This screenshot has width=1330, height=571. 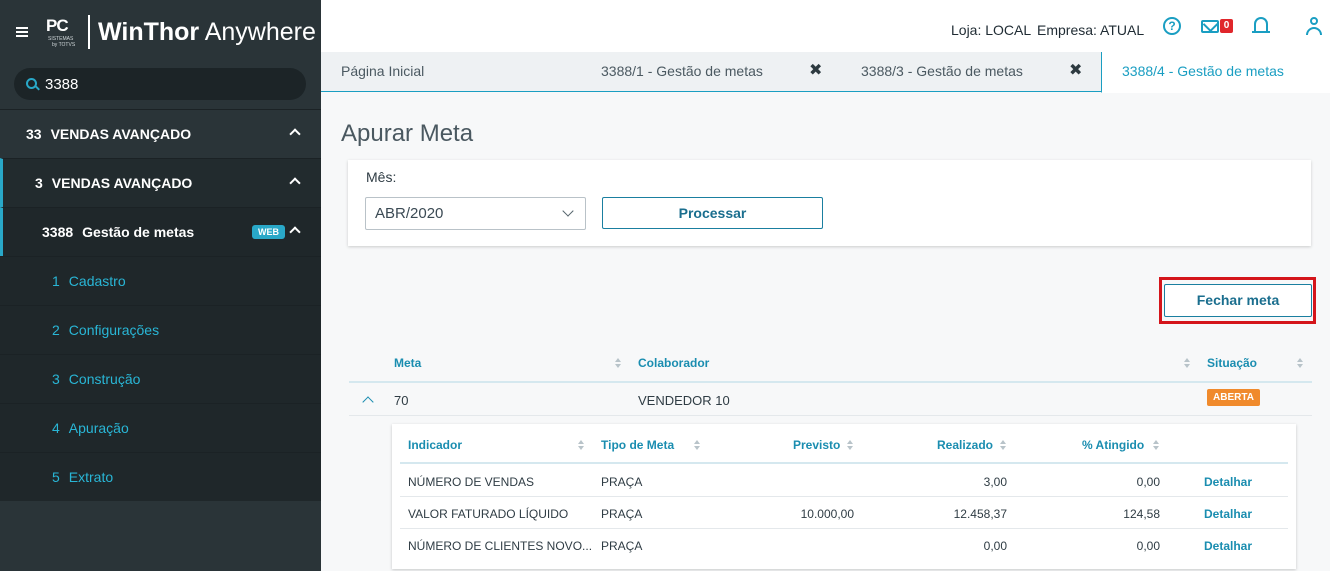 What do you see at coordinates (32, 84) in the screenshot?
I see `search-icon` at bounding box center [32, 84].